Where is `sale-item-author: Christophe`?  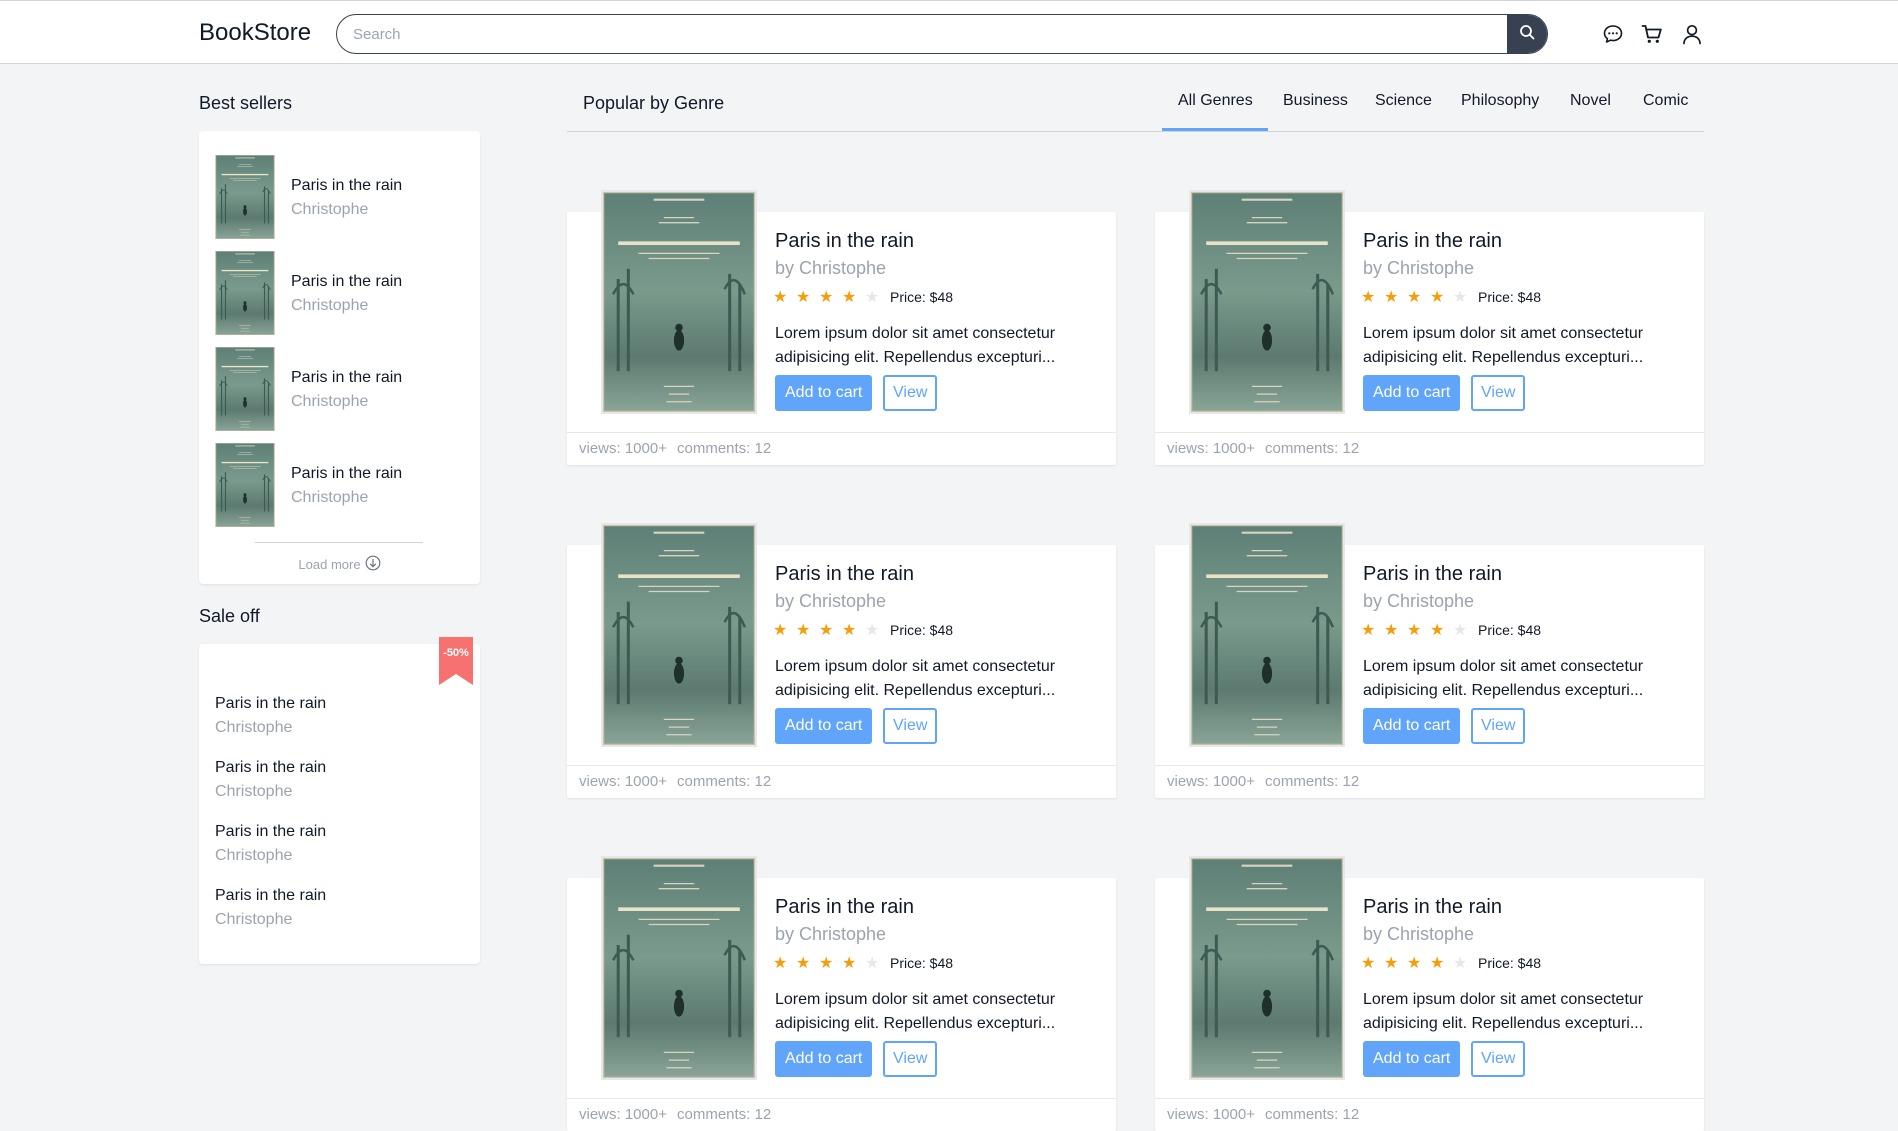 sale-item-author: Christophe is located at coordinates (254, 919).